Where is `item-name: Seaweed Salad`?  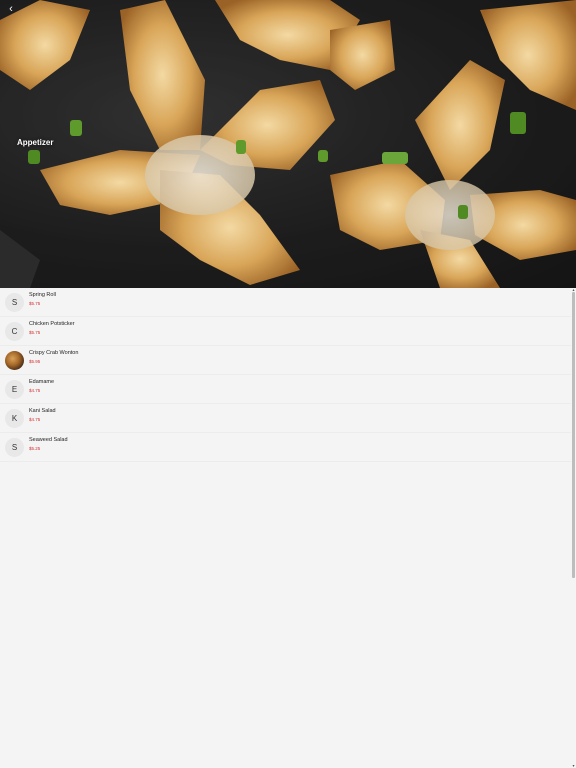
item-name: Seaweed Salad is located at coordinates (48, 440).